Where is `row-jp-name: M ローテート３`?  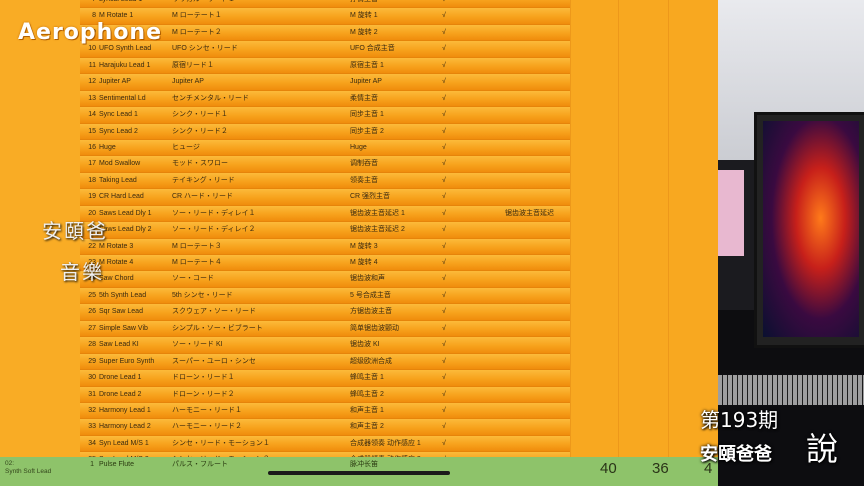 row-jp-name: M ローテート３ is located at coordinates (197, 246).